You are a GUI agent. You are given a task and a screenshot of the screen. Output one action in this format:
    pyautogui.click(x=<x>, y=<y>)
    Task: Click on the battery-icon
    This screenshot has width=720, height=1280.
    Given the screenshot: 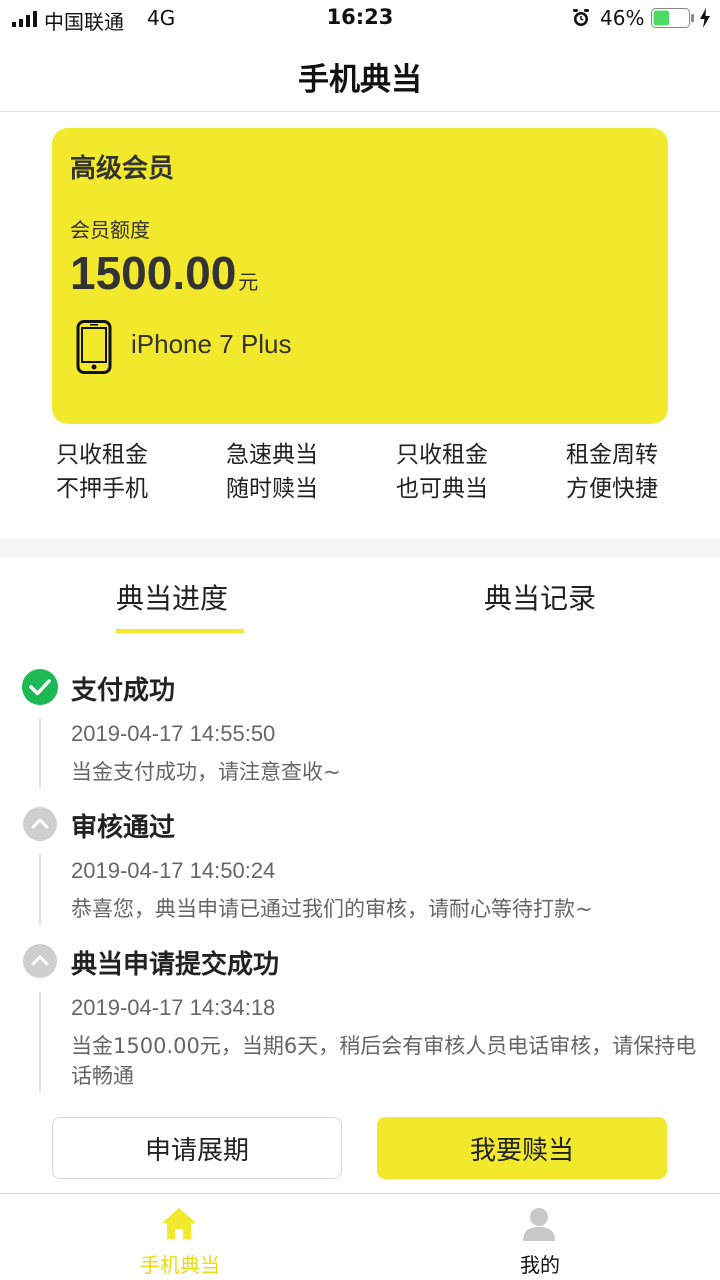 What is the action you would take?
    pyautogui.click(x=672, y=18)
    